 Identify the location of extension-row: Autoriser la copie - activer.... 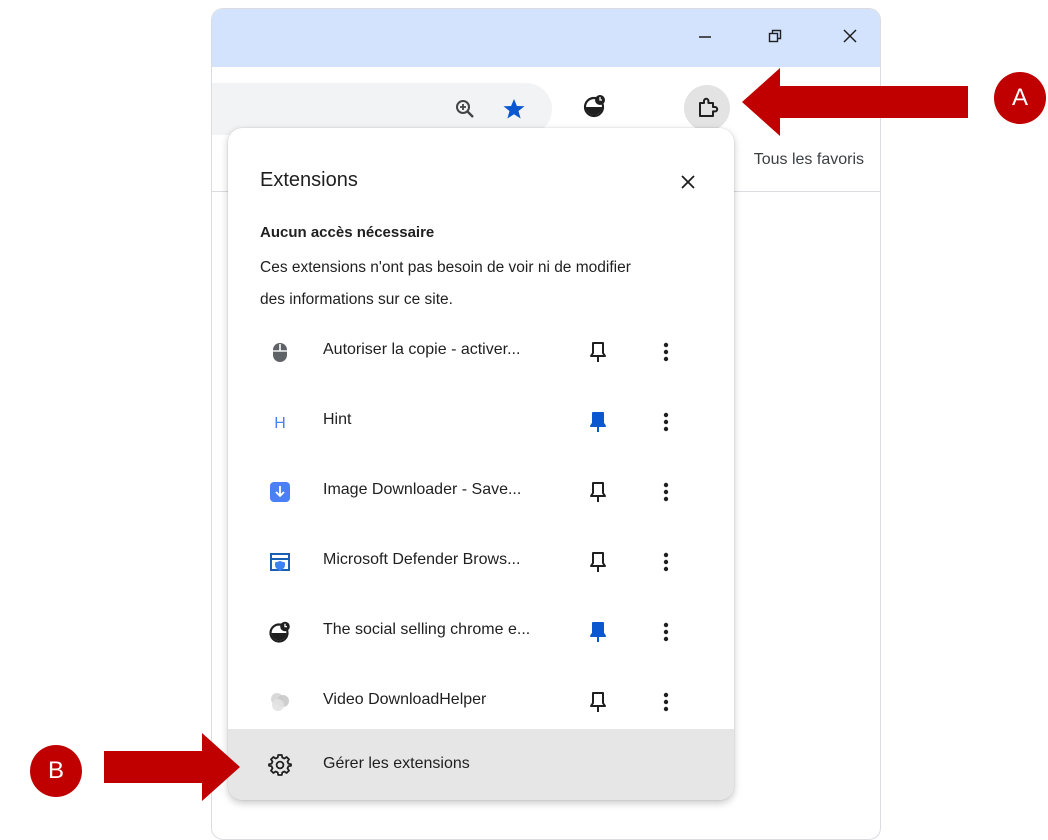
(481, 350).